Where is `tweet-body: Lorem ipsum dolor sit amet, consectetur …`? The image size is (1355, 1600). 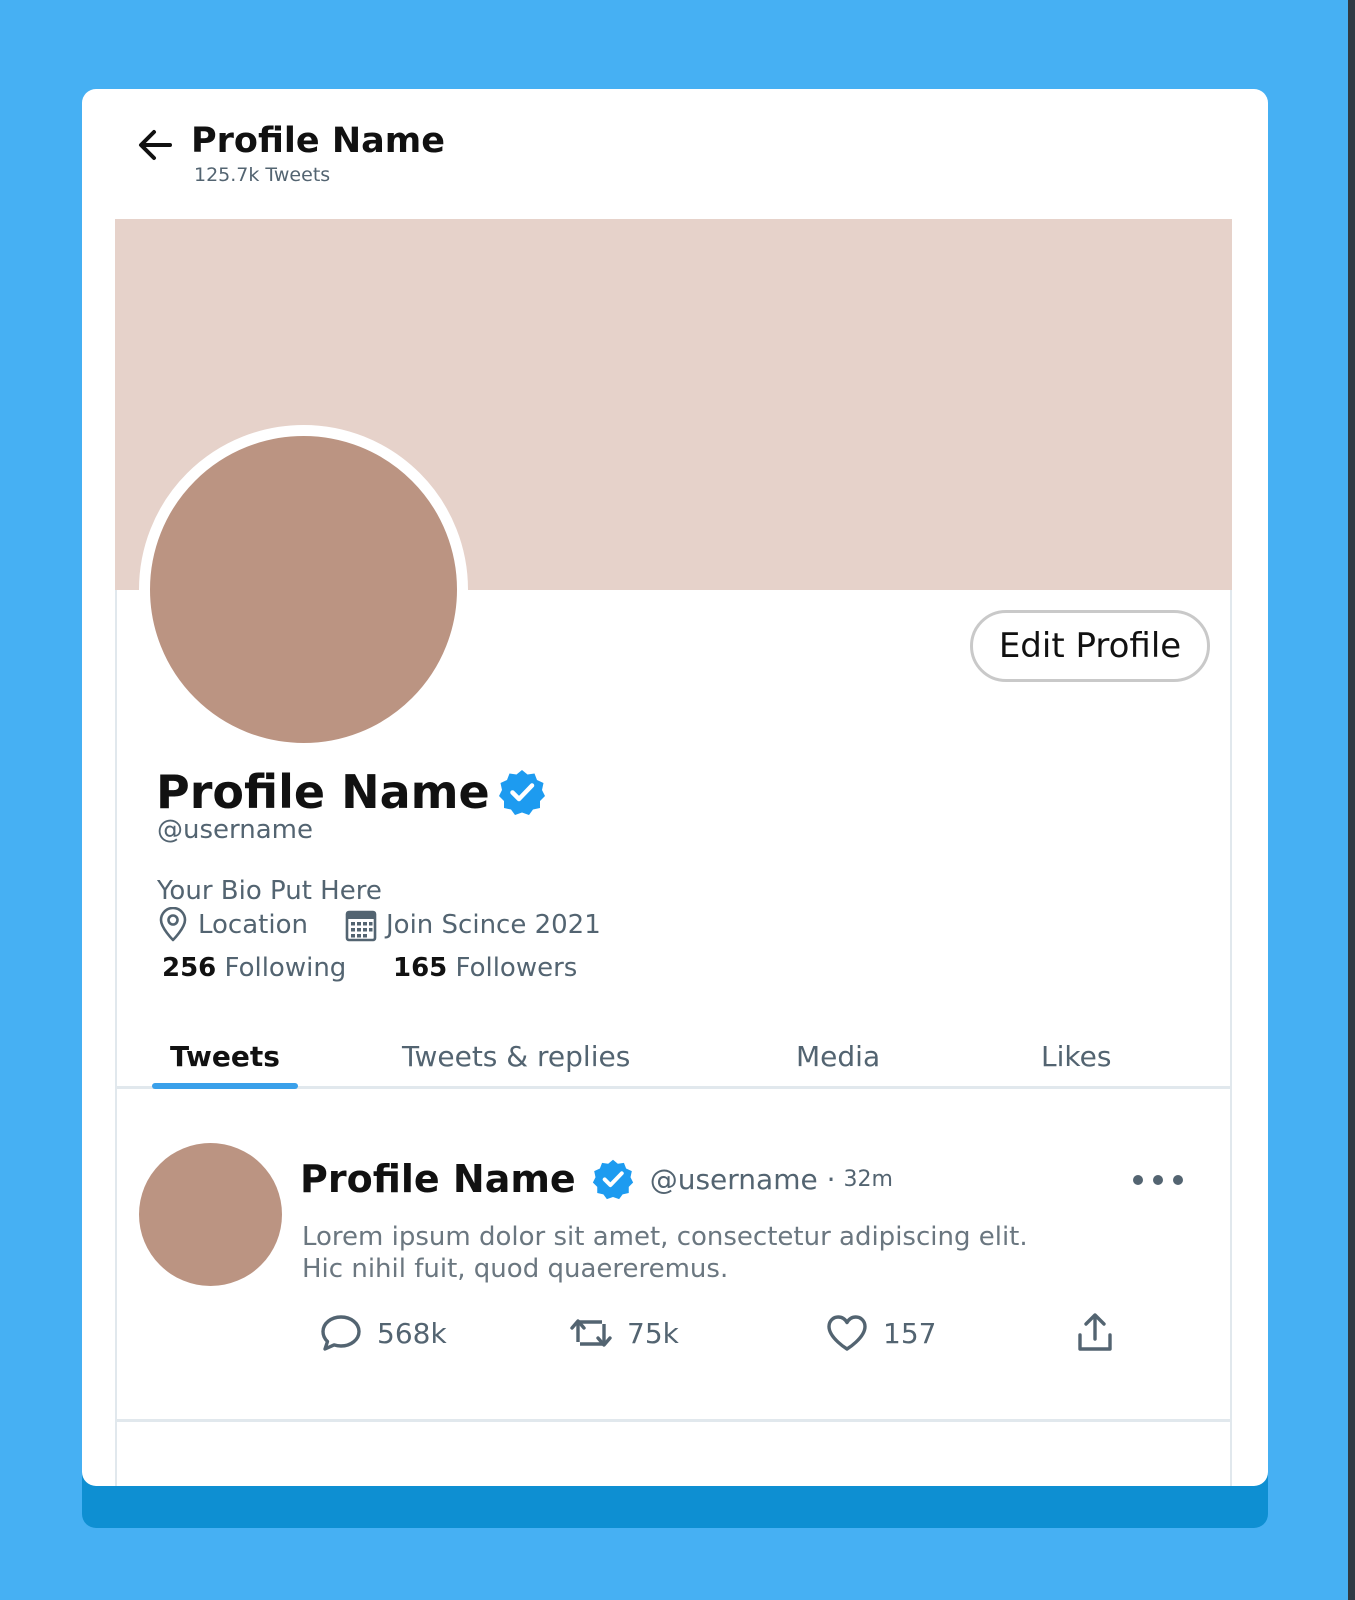 tweet-body: Lorem ipsum dolor sit amet, consectetur … is located at coordinates (742, 1253).